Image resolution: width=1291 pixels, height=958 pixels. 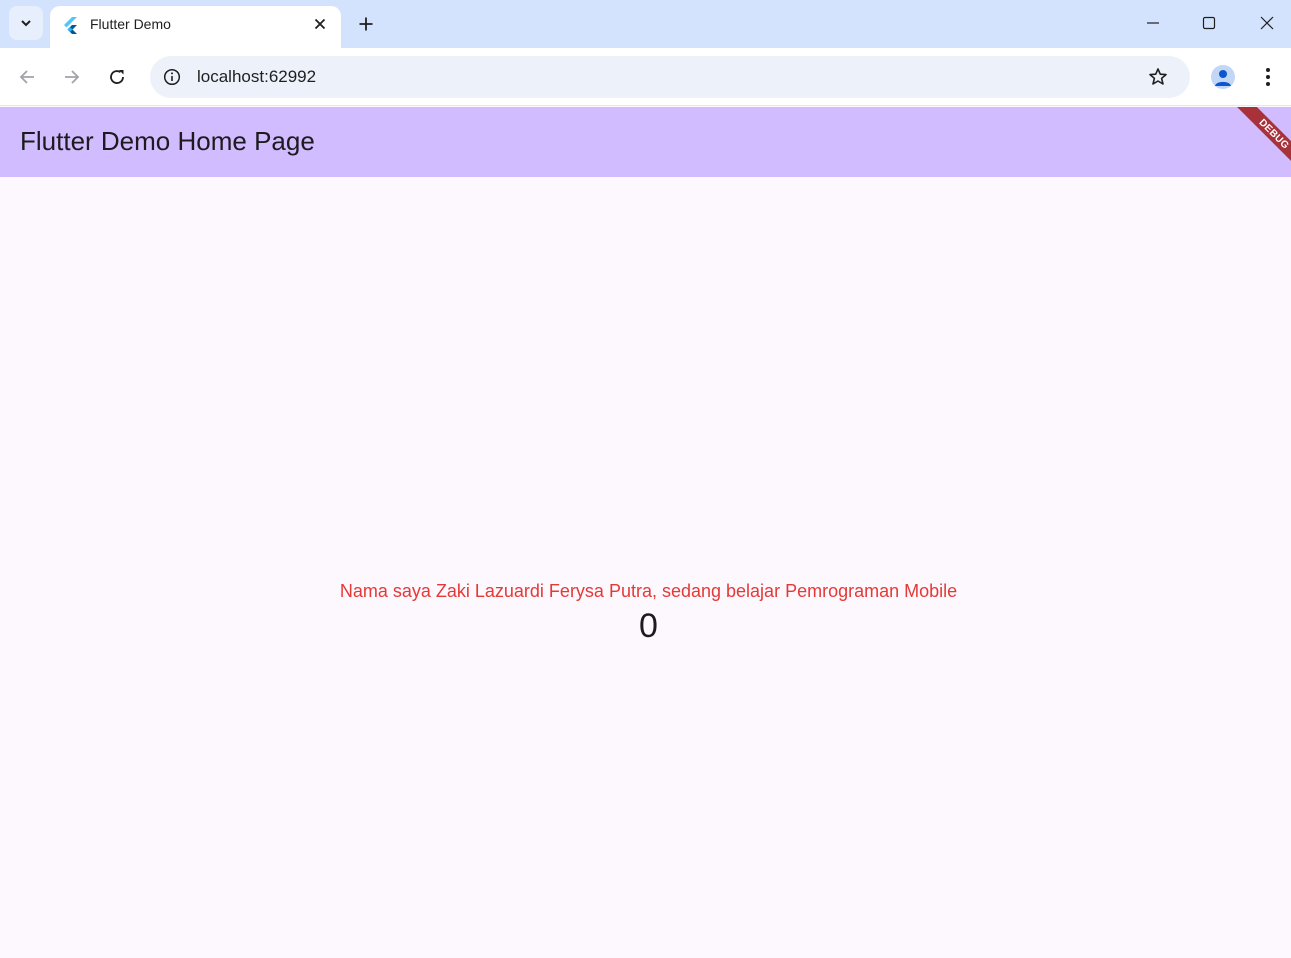 What do you see at coordinates (648, 626) in the screenshot?
I see `counter-value: 0` at bounding box center [648, 626].